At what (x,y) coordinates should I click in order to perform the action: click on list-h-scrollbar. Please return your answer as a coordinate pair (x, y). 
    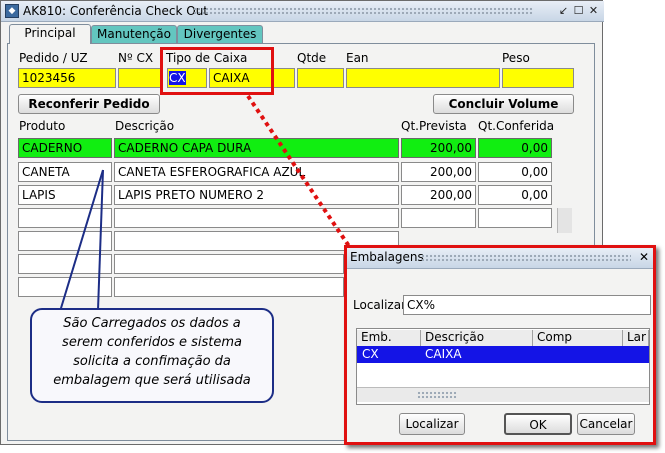
    Looking at the image, I should click on (503, 394).